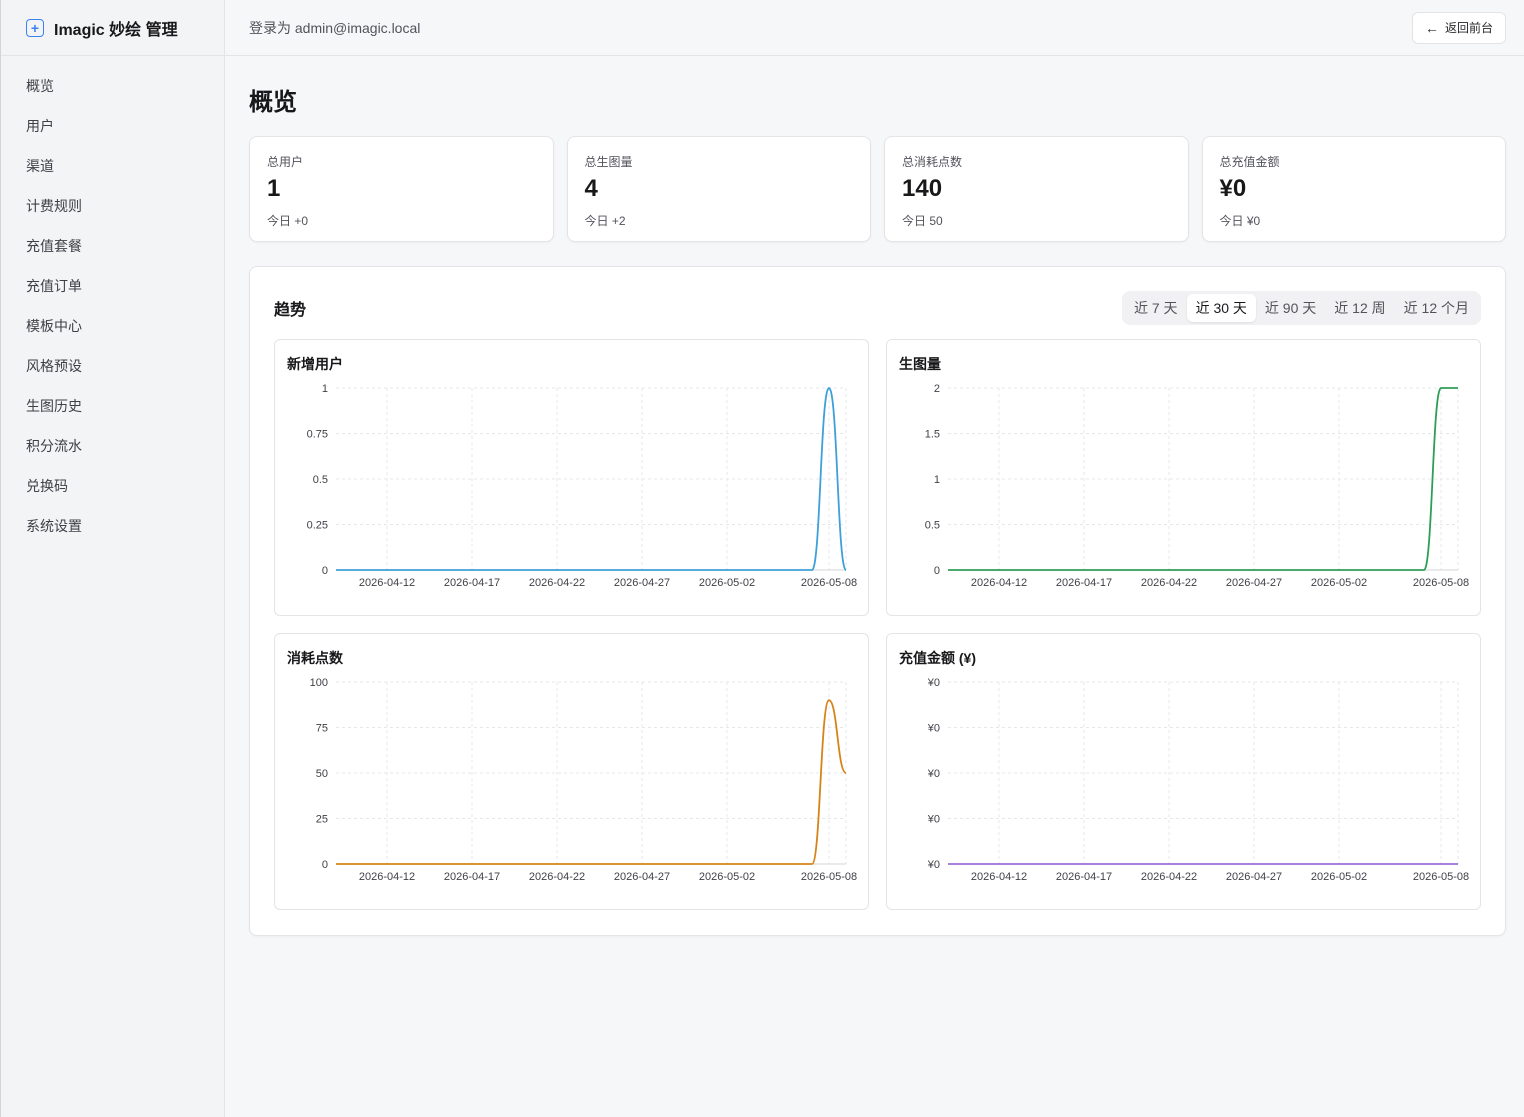 Image resolution: width=1524 pixels, height=1117 pixels. Describe the element at coordinates (1249, 162) in the screenshot. I see `stat-label: 总充值金额` at that location.